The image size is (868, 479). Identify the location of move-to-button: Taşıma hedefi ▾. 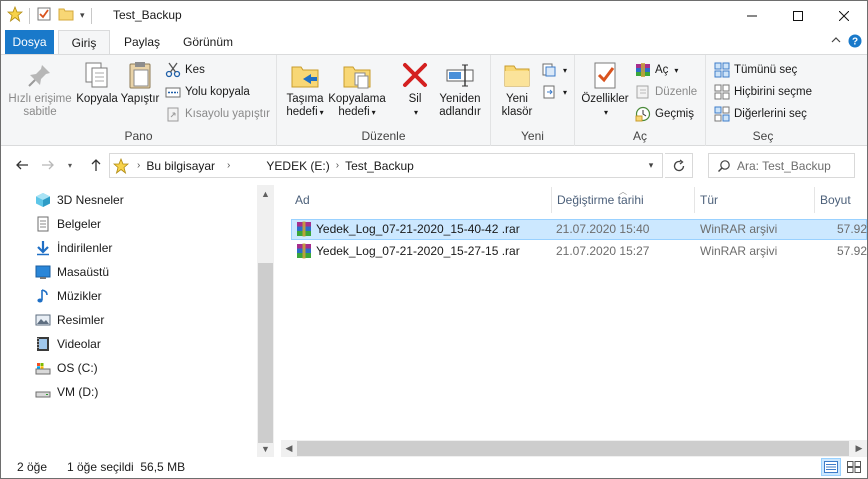
(305, 89).